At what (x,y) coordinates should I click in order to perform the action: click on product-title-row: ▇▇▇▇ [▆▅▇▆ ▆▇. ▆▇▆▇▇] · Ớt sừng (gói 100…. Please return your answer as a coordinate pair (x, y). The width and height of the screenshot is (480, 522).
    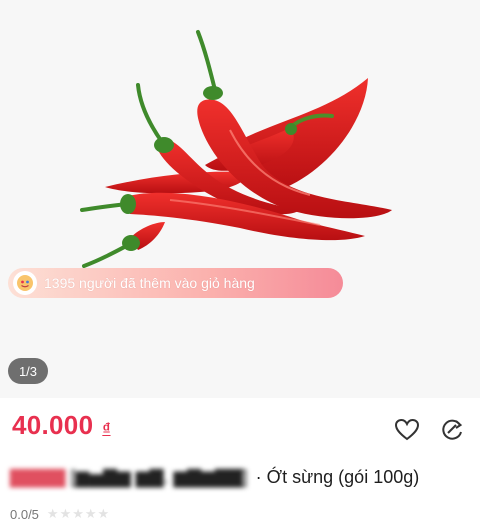
    Looking at the image, I should click on (214, 477).